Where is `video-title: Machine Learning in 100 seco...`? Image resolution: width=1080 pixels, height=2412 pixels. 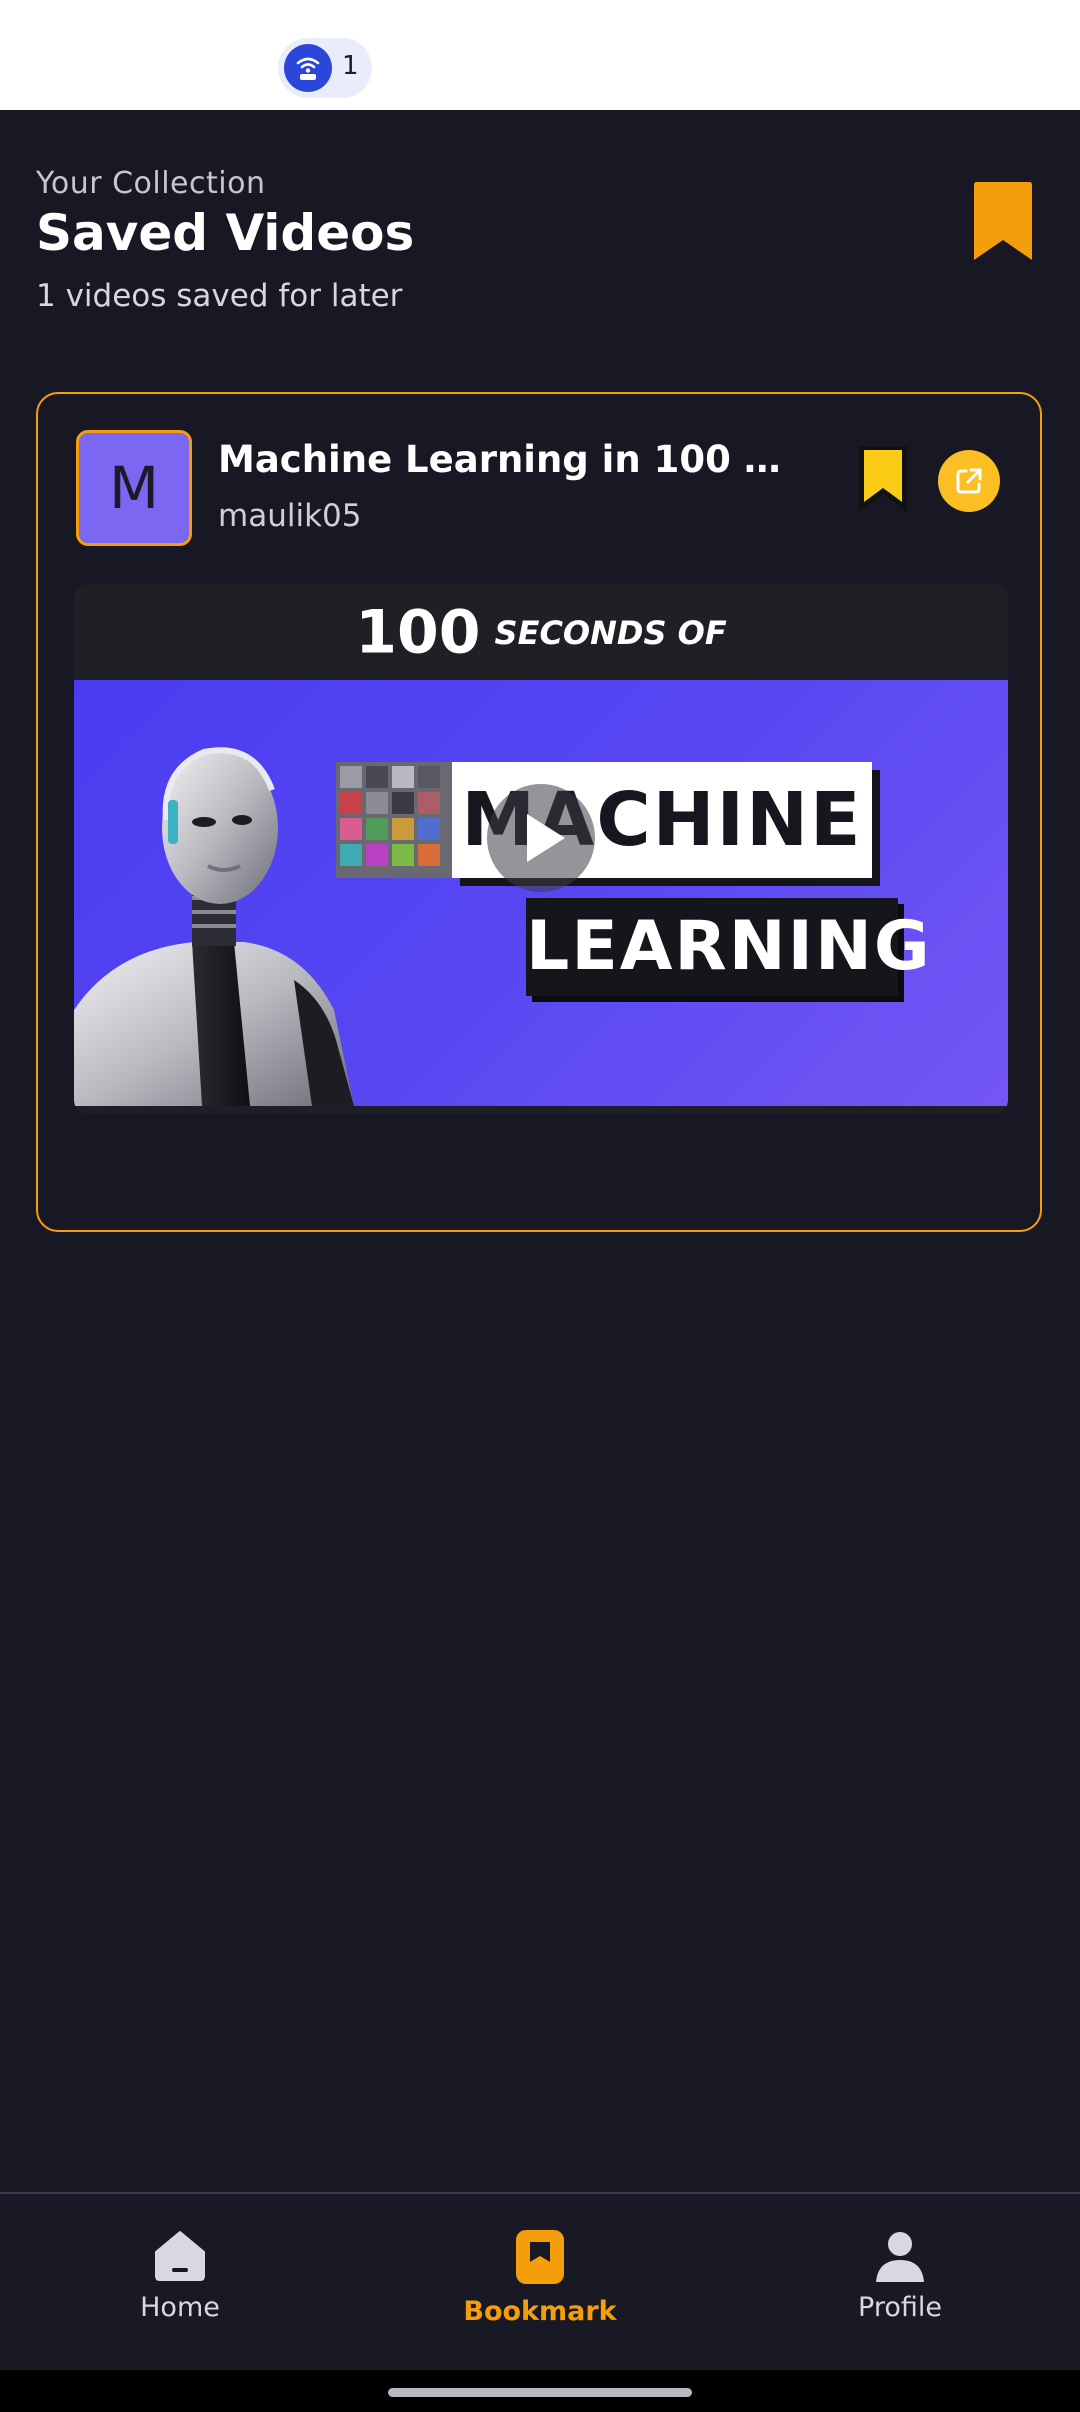
video-title: Machine Learning in 100 seco... is located at coordinates (503, 459).